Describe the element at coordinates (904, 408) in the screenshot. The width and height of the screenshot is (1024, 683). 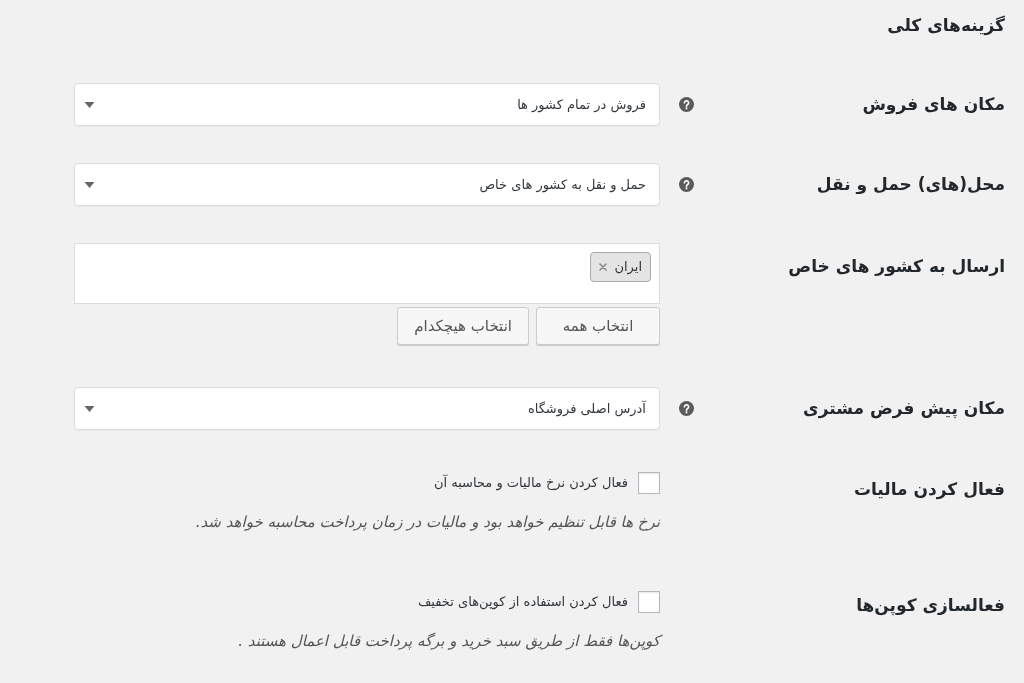
I see `field-label: مکان پیش فرض مشتری` at that location.